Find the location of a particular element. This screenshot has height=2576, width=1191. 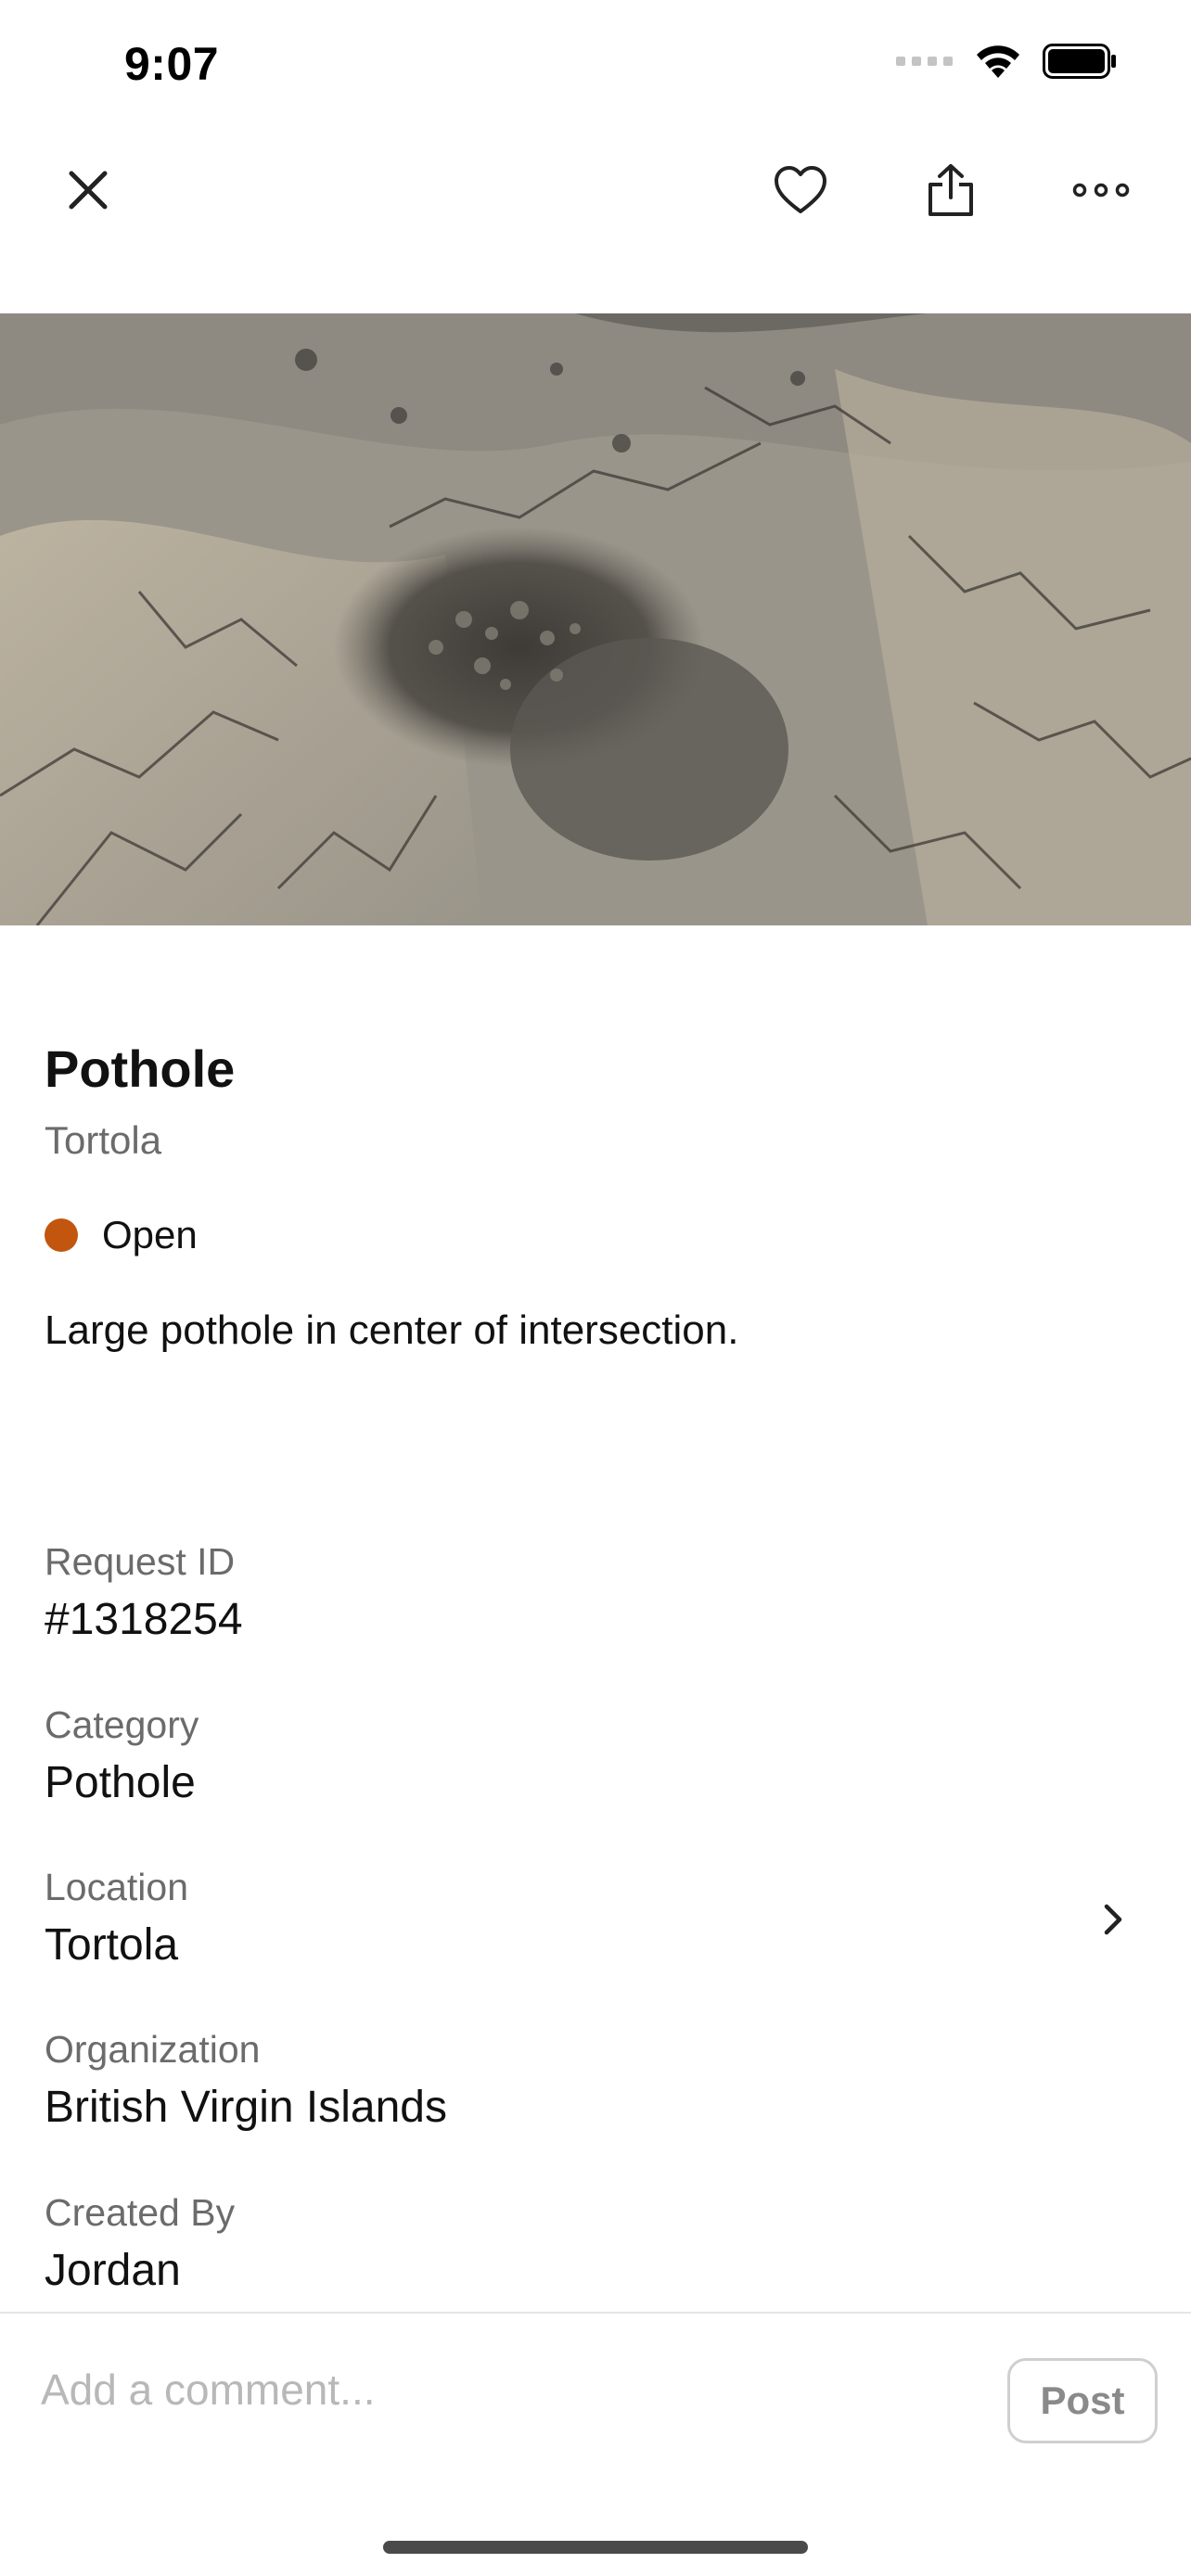

chevron-right-icon is located at coordinates (1113, 1919).